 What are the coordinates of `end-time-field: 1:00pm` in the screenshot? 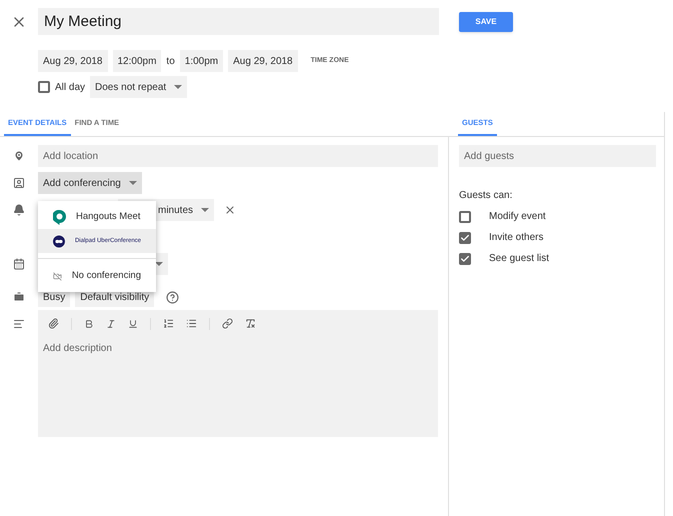 It's located at (202, 61).